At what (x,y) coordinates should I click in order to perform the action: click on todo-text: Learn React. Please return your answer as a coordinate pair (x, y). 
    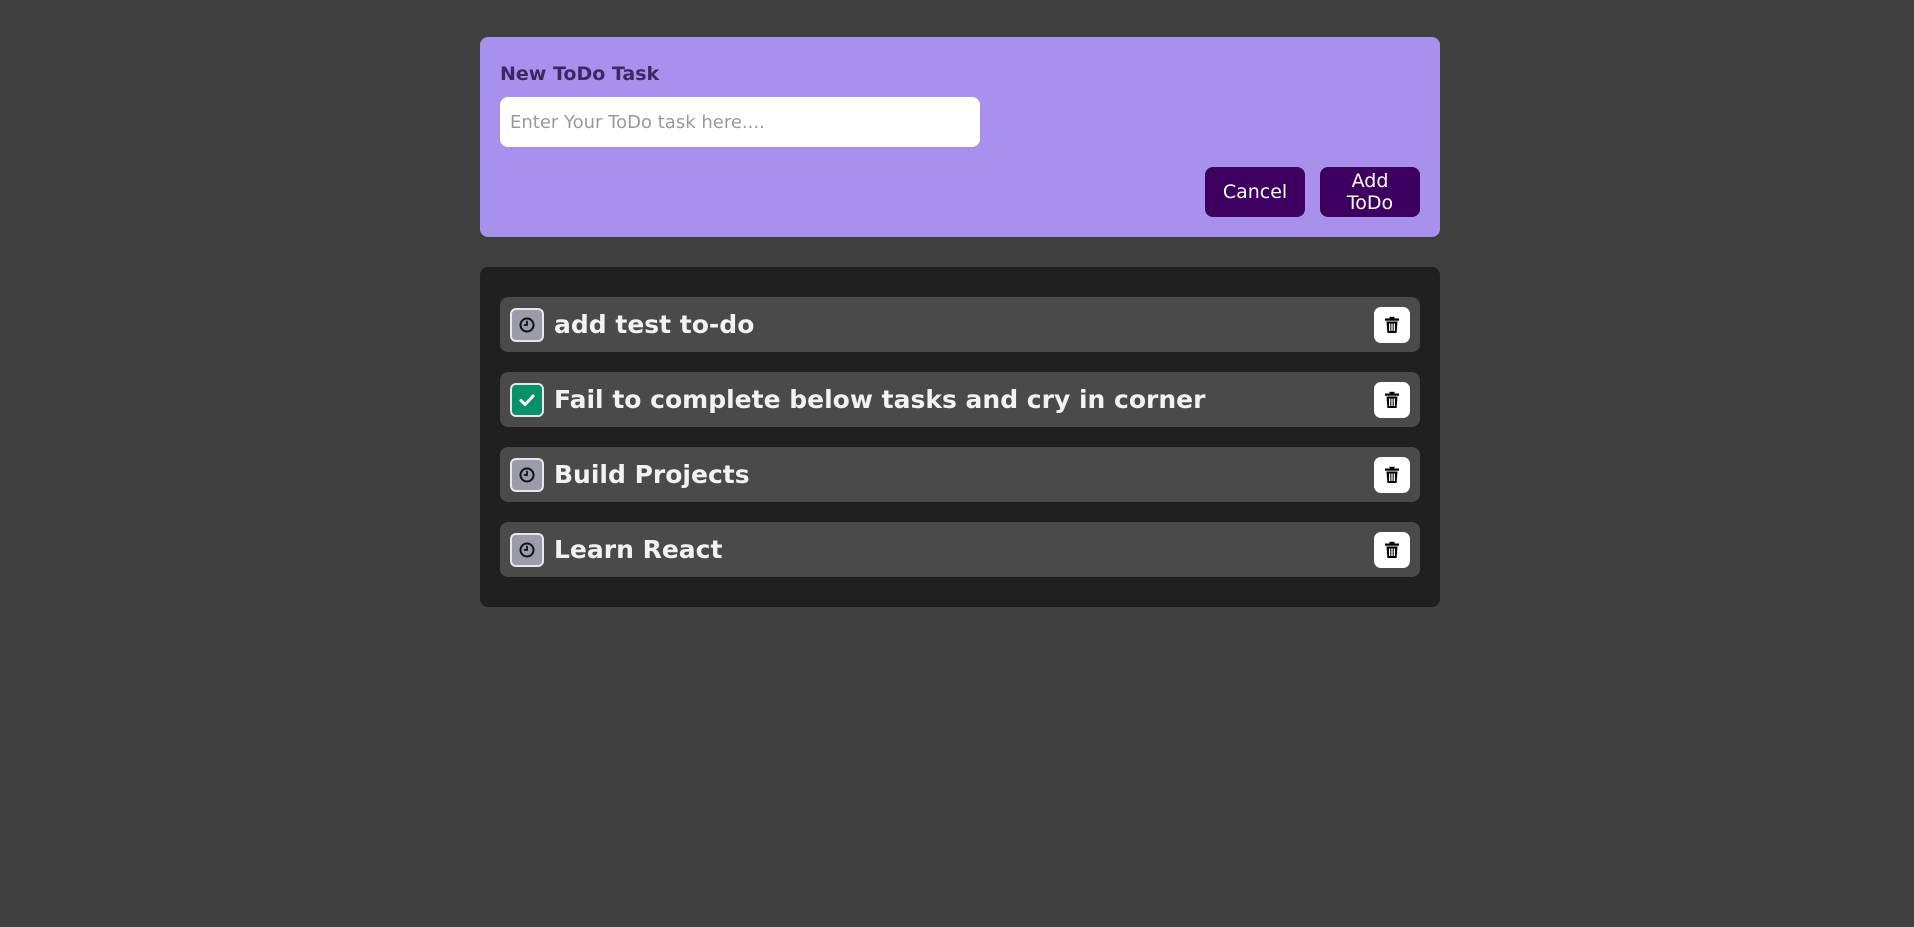
    Looking at the image, I should click on (638, 549).